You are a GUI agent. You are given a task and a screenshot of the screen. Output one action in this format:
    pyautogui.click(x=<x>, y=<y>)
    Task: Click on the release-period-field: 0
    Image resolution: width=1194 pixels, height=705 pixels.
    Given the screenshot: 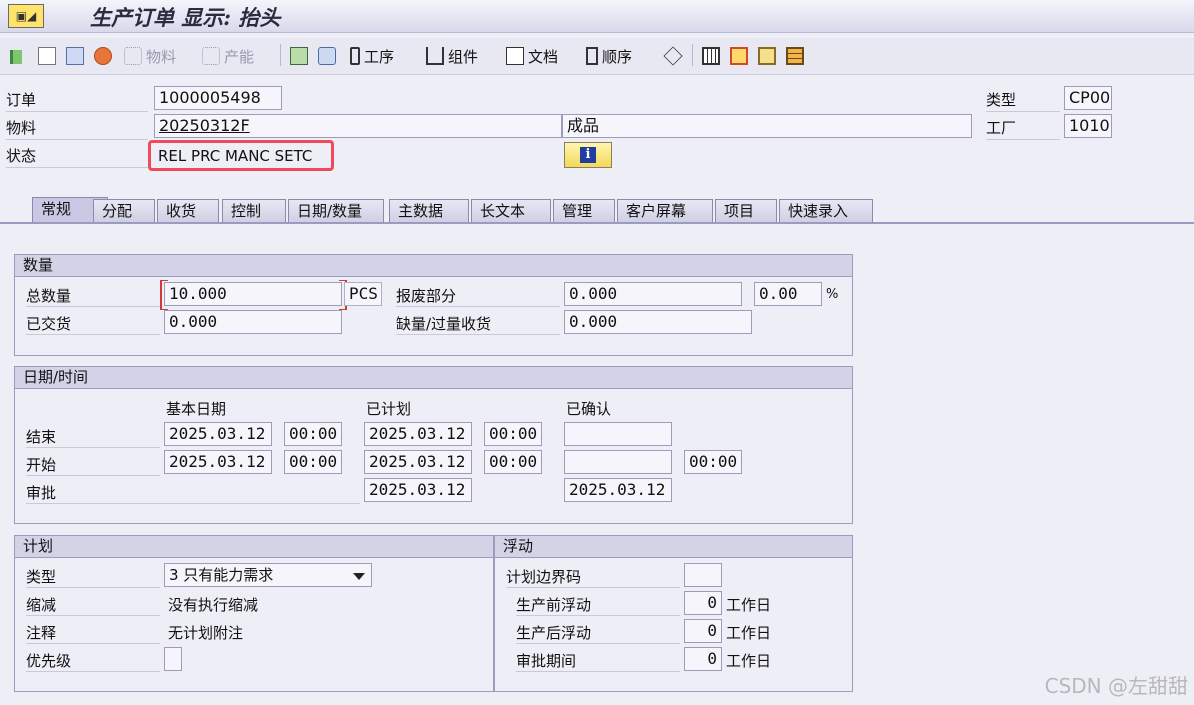 What is the action you would take?
    pyautogui.click(x=703, y=659)
    